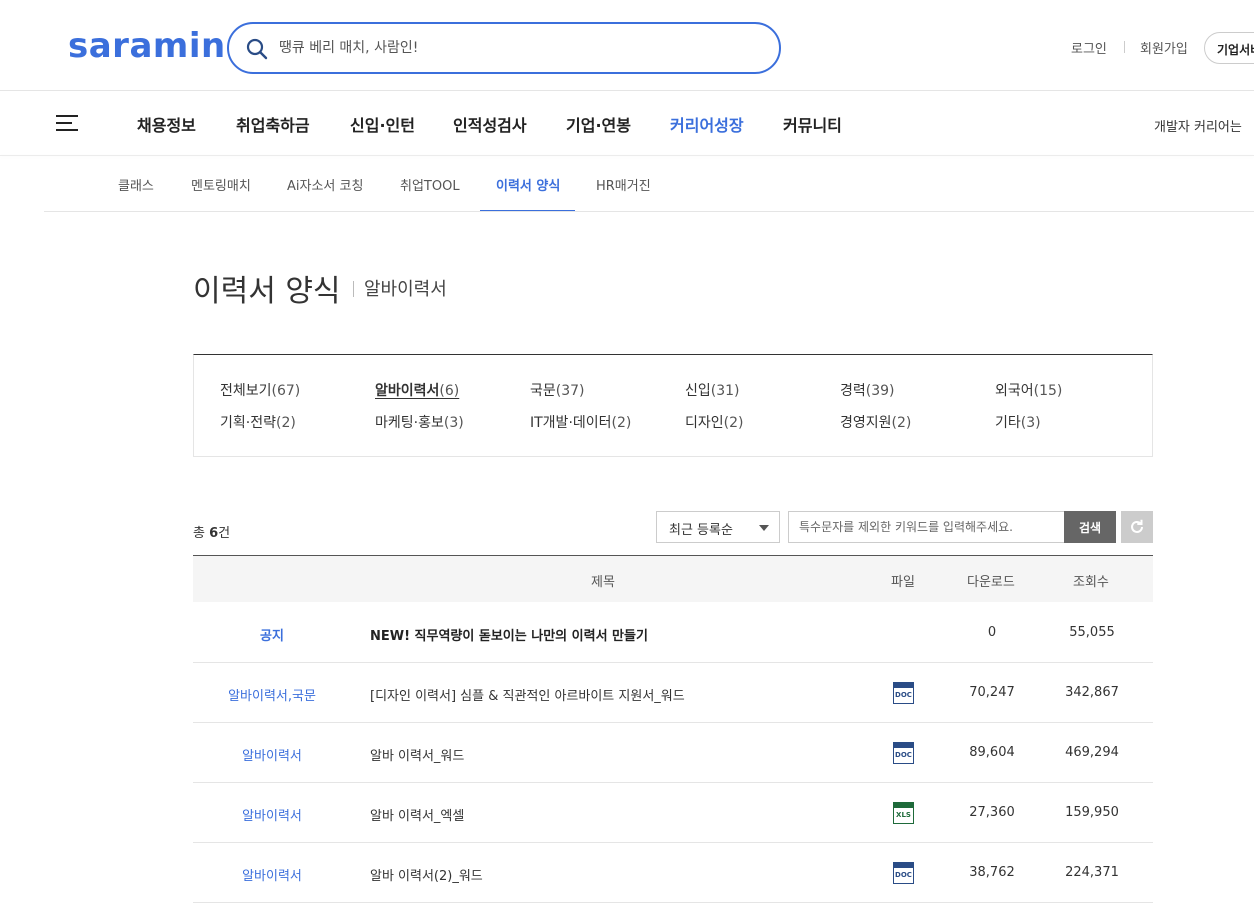  I want to click on nav-item-aptitude: 인적성검사, so click(490, 124).